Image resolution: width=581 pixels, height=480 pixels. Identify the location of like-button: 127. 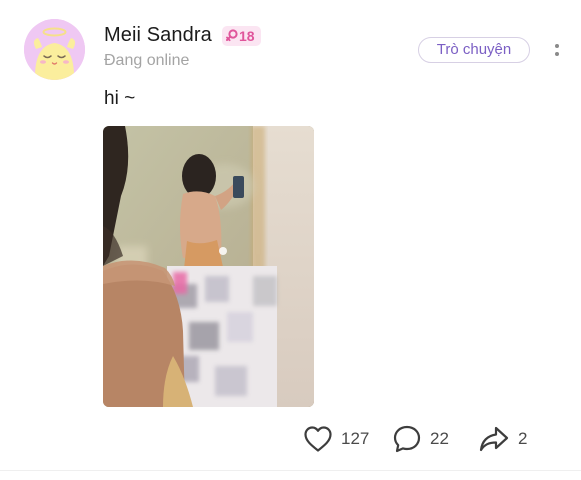
(336, 439).